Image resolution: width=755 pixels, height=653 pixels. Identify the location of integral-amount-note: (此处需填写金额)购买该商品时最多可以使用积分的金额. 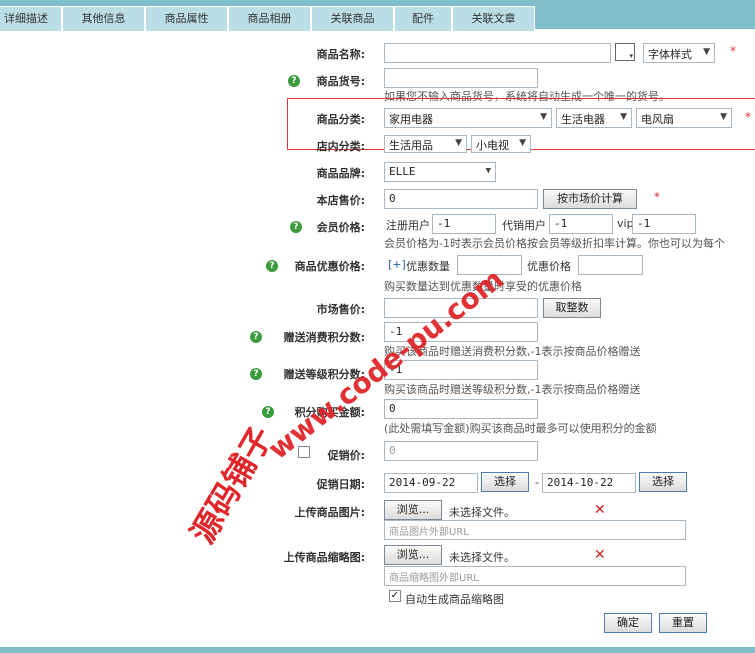
(520, 428).